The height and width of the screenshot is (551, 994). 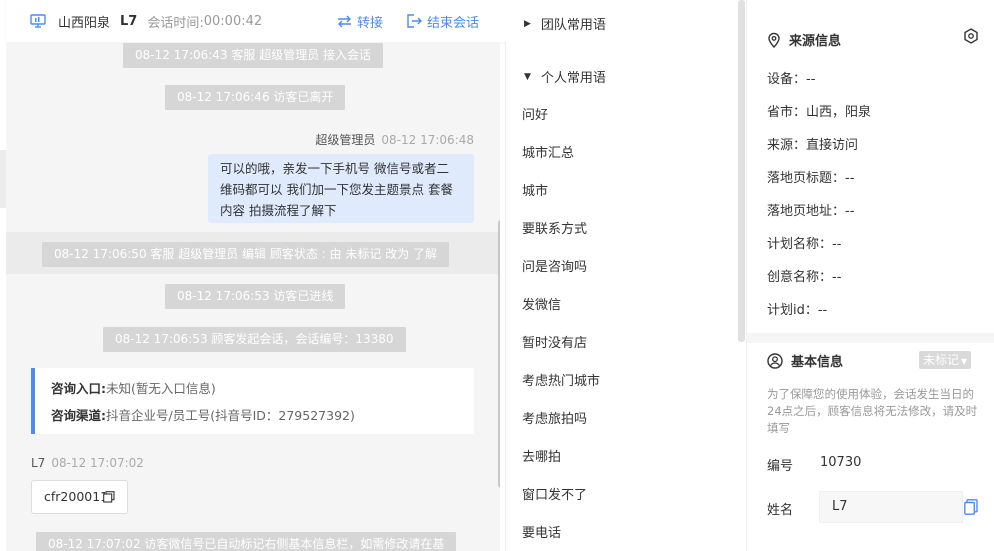 What do you see at coordinates (278, 210) in the screenshot?
I see `agent-message-line: 内容 拍摄流程了解下` at bounding box center [278, 210].